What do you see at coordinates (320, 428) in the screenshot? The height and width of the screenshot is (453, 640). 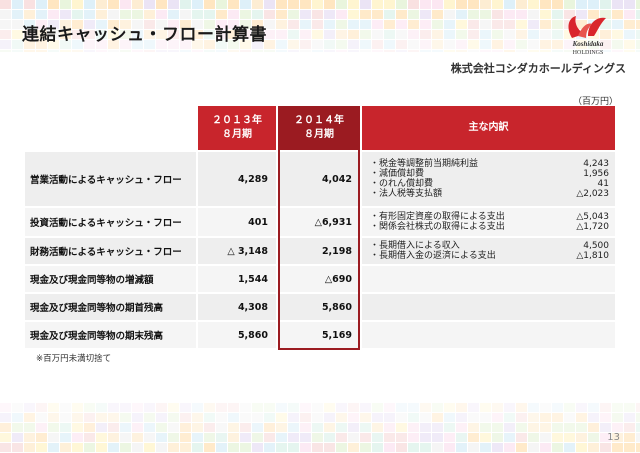 I see `footer-mosaic-band` at bounding box center [320, 428].